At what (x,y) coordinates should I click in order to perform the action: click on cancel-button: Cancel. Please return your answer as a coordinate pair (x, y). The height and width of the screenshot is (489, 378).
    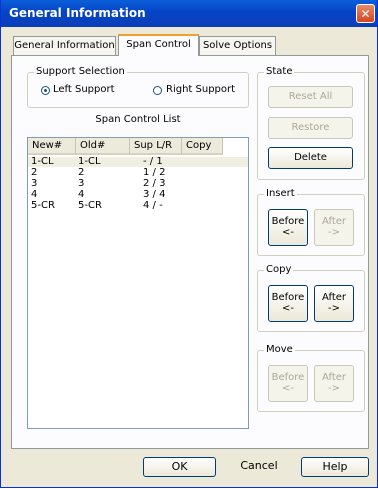
    Looking at the image, I should click on (259, 467).